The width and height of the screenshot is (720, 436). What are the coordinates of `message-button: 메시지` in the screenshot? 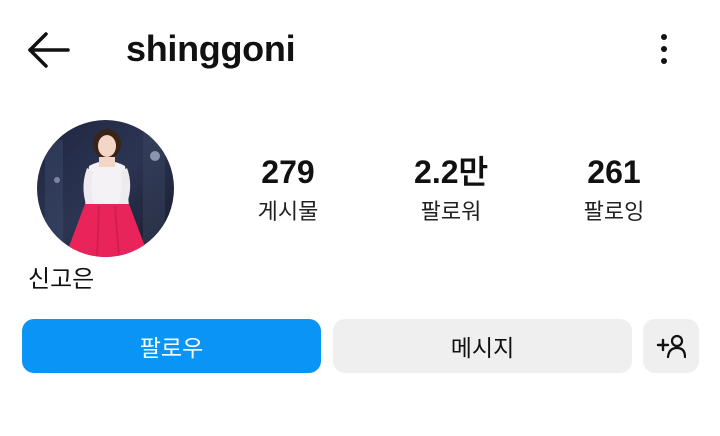 It's located at (482, 346).